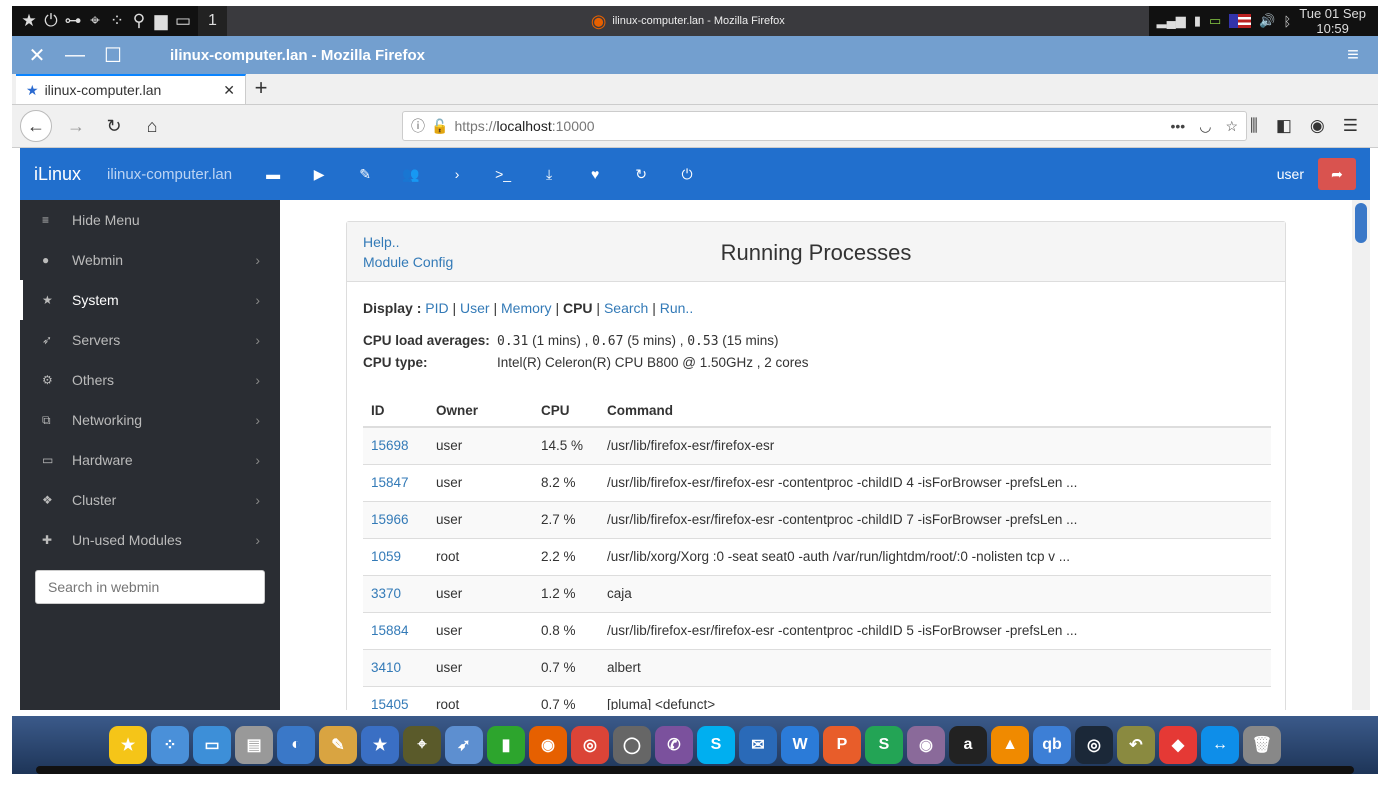  What do you see at coordinates (1267, 21) in the screenshot?
I see `volume-icon: 🔊` at bounding box center [1267, 21].